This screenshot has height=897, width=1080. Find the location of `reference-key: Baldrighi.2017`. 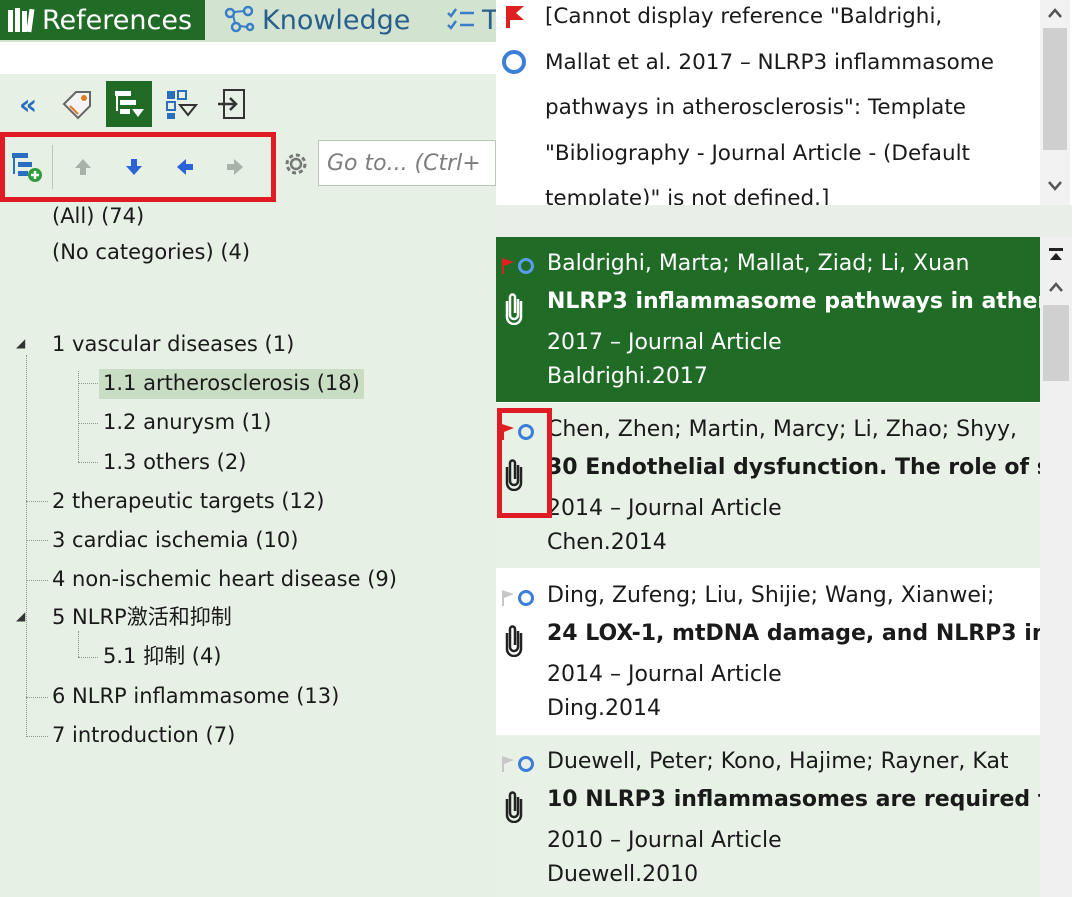

reference-key: Baldrighi.2017 is located at coordinates (627, 376).